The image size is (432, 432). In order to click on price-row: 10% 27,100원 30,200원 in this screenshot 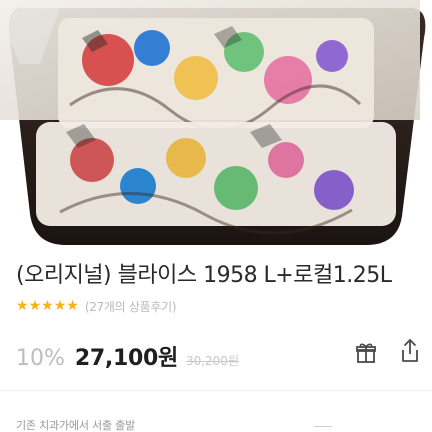, I will do `click(127, 355)`.